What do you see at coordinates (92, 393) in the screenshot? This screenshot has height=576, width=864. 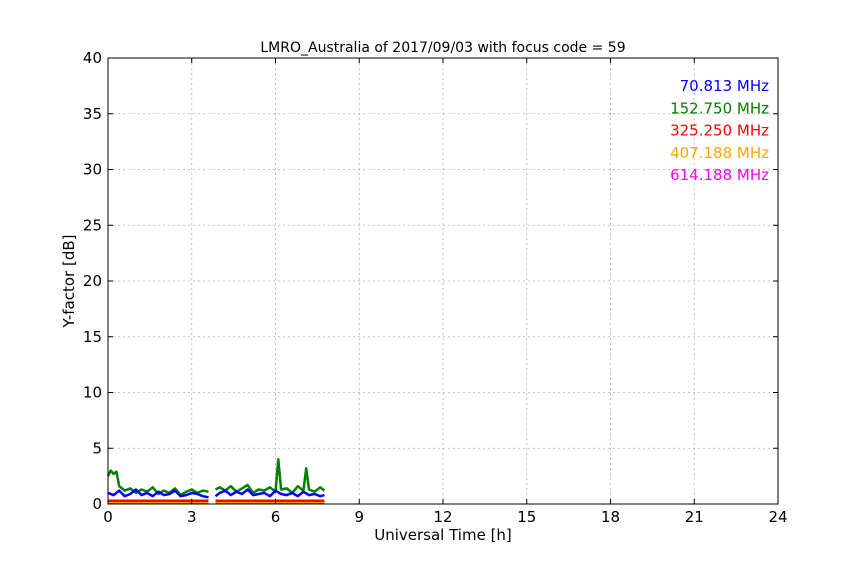 I see `y-tick-label: 10` at bounding box center [92, 393].